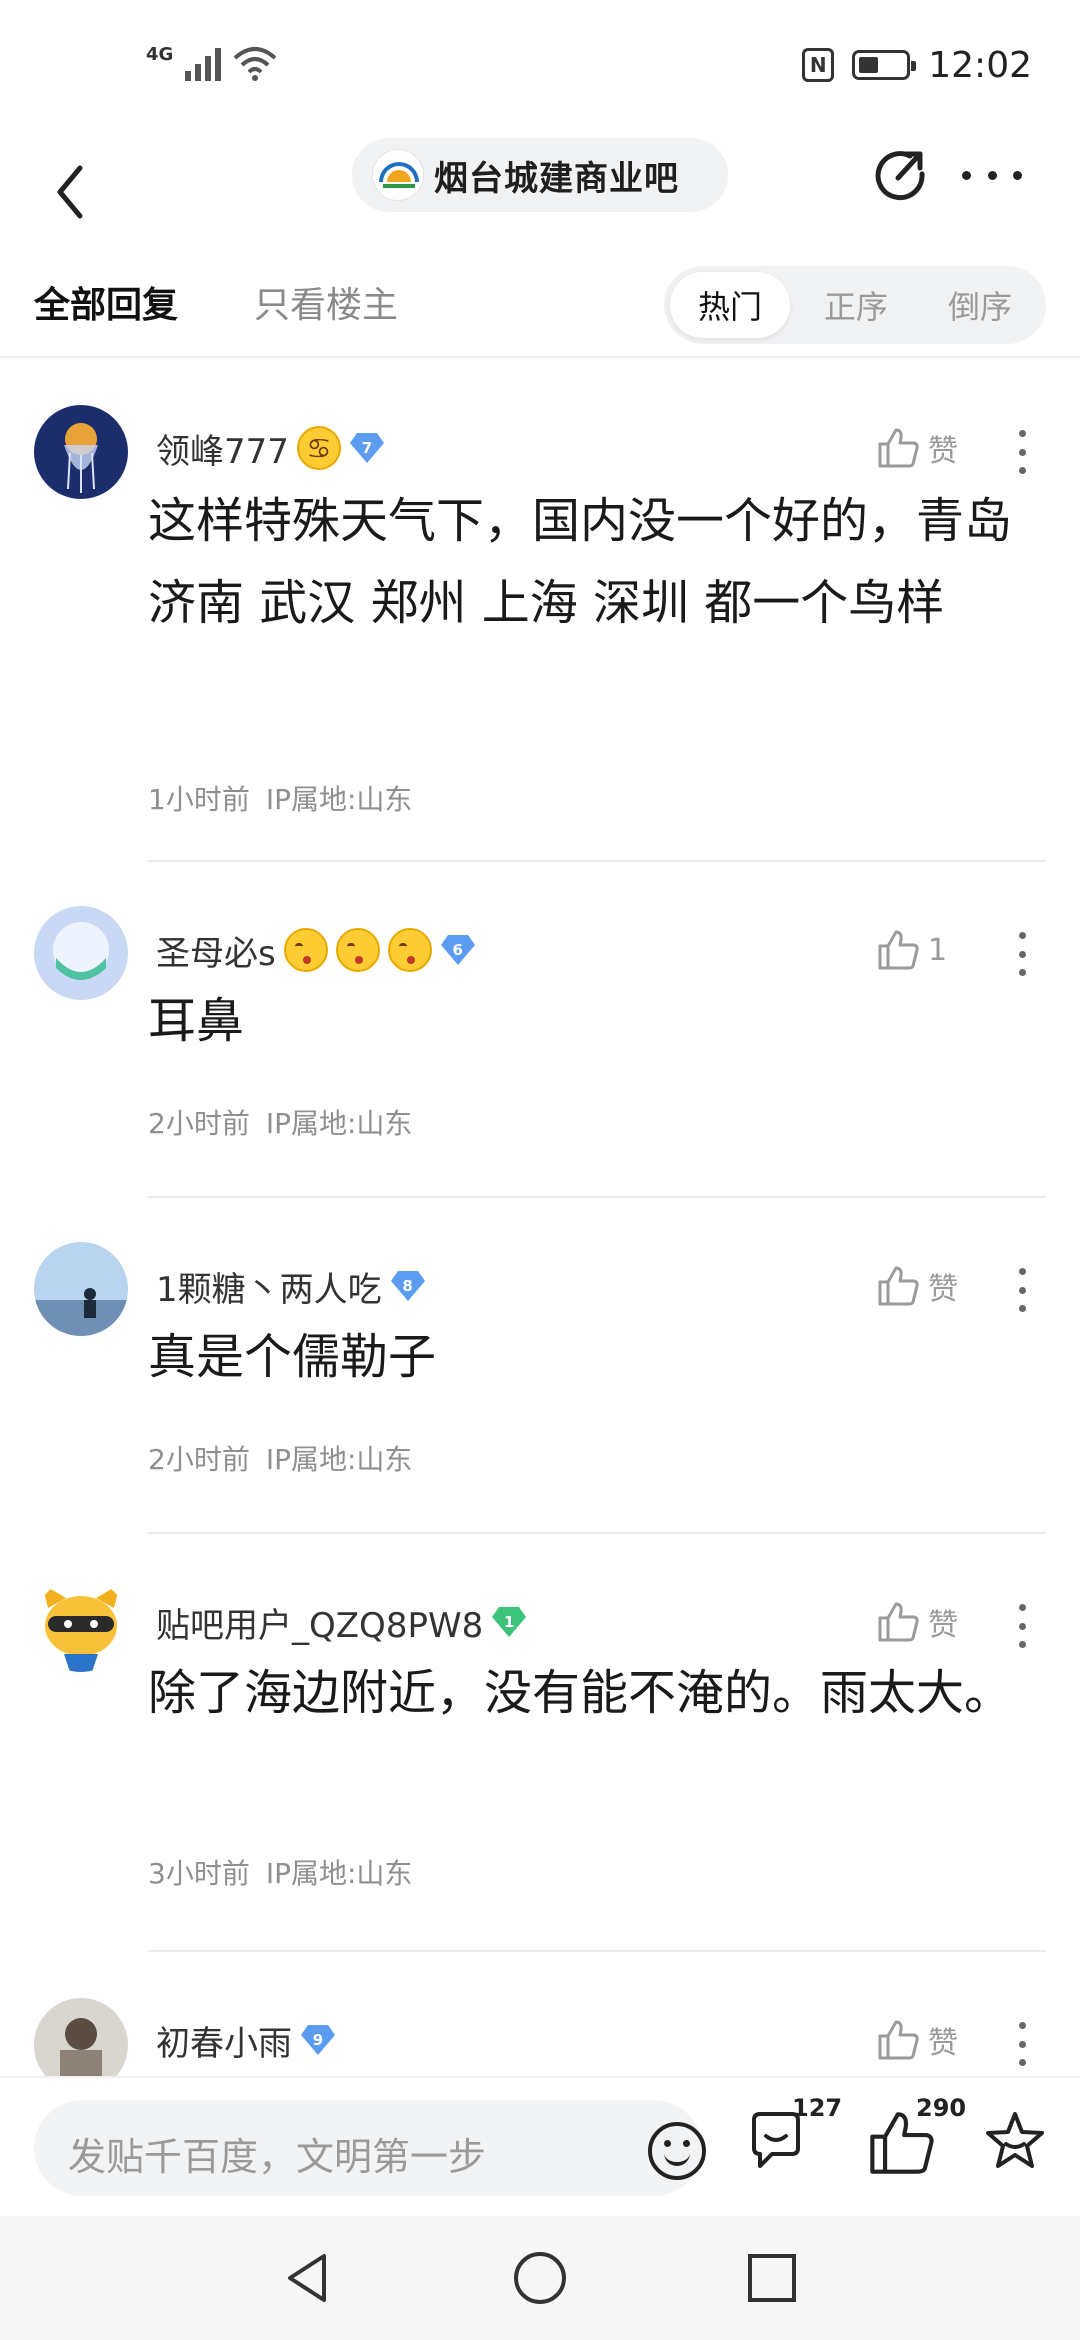  I want to click on username-row: 贴吧用户_QZQ8PW8 1, so click(341, 1622).